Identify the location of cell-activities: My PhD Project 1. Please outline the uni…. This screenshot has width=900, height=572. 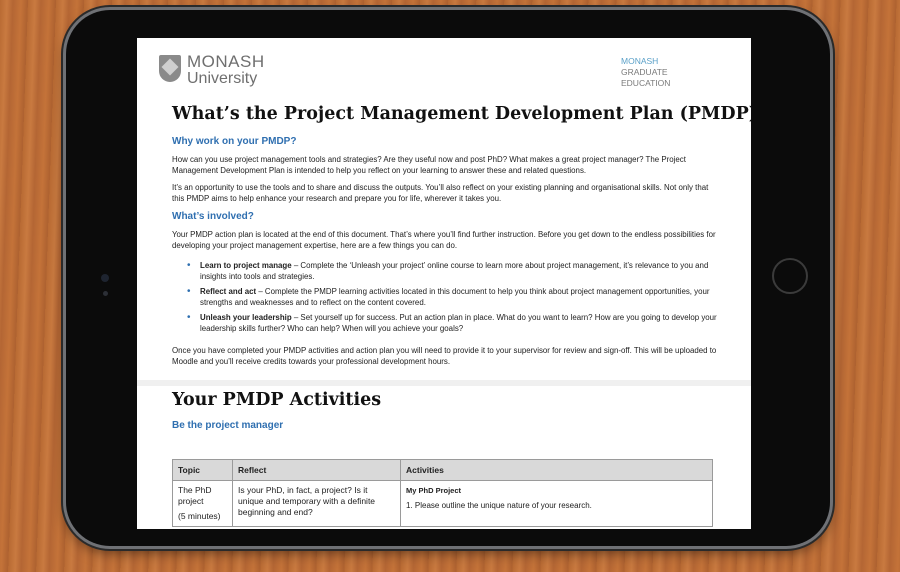
(556, 503).